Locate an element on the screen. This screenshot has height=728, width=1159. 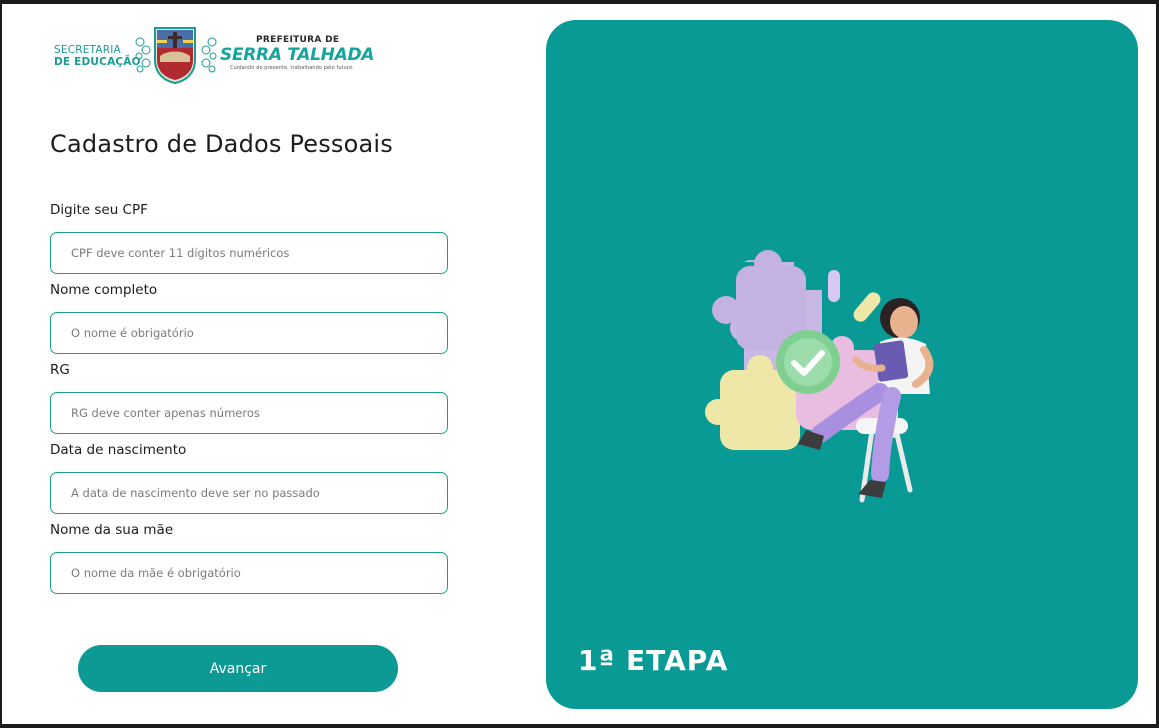
secretaria-logo: SECRETARIA DE EDUCAÇÃO is located at coordinates (97, 56).